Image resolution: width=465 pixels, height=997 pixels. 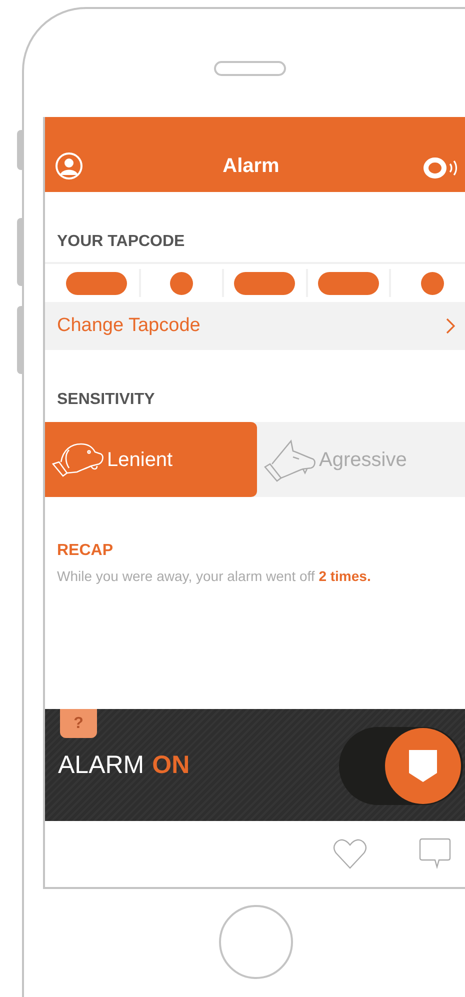 I want to click on alarm-toggle, so click(x=401, y=766).